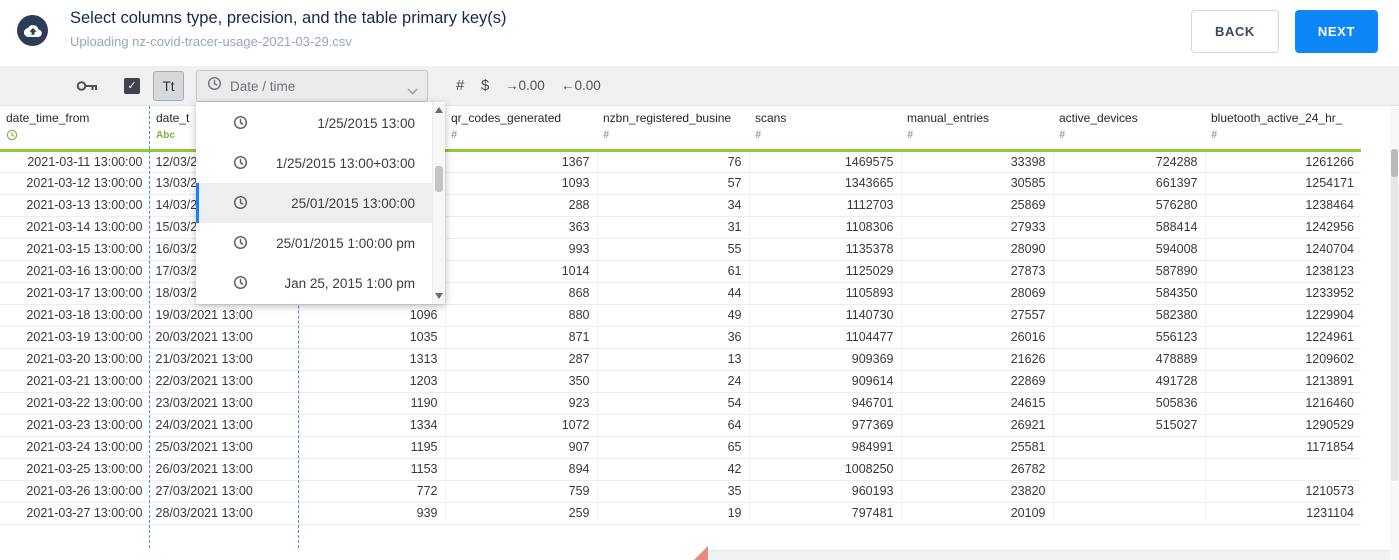  What do you see at coordinates (1129, 205) in the screenshot?
I see `table-cell: 576280` at bounding box center [1129, 205].